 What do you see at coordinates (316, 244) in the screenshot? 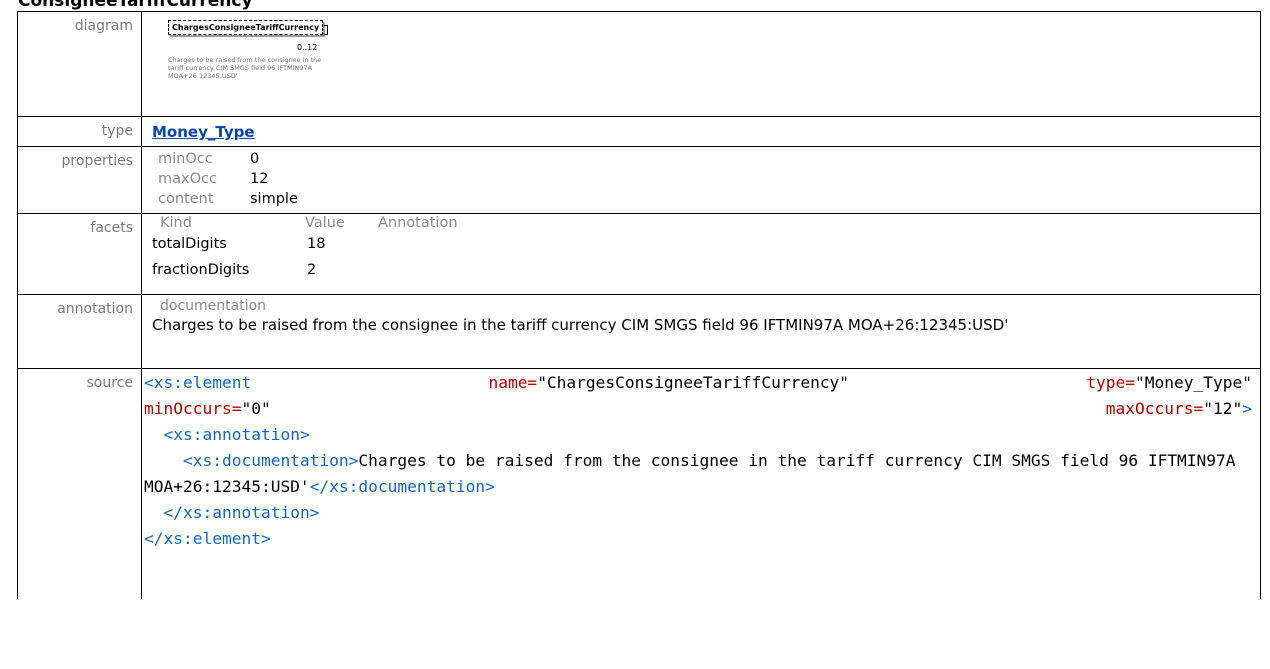
I see `facet-value: 18` at bounding box center [316, 244].